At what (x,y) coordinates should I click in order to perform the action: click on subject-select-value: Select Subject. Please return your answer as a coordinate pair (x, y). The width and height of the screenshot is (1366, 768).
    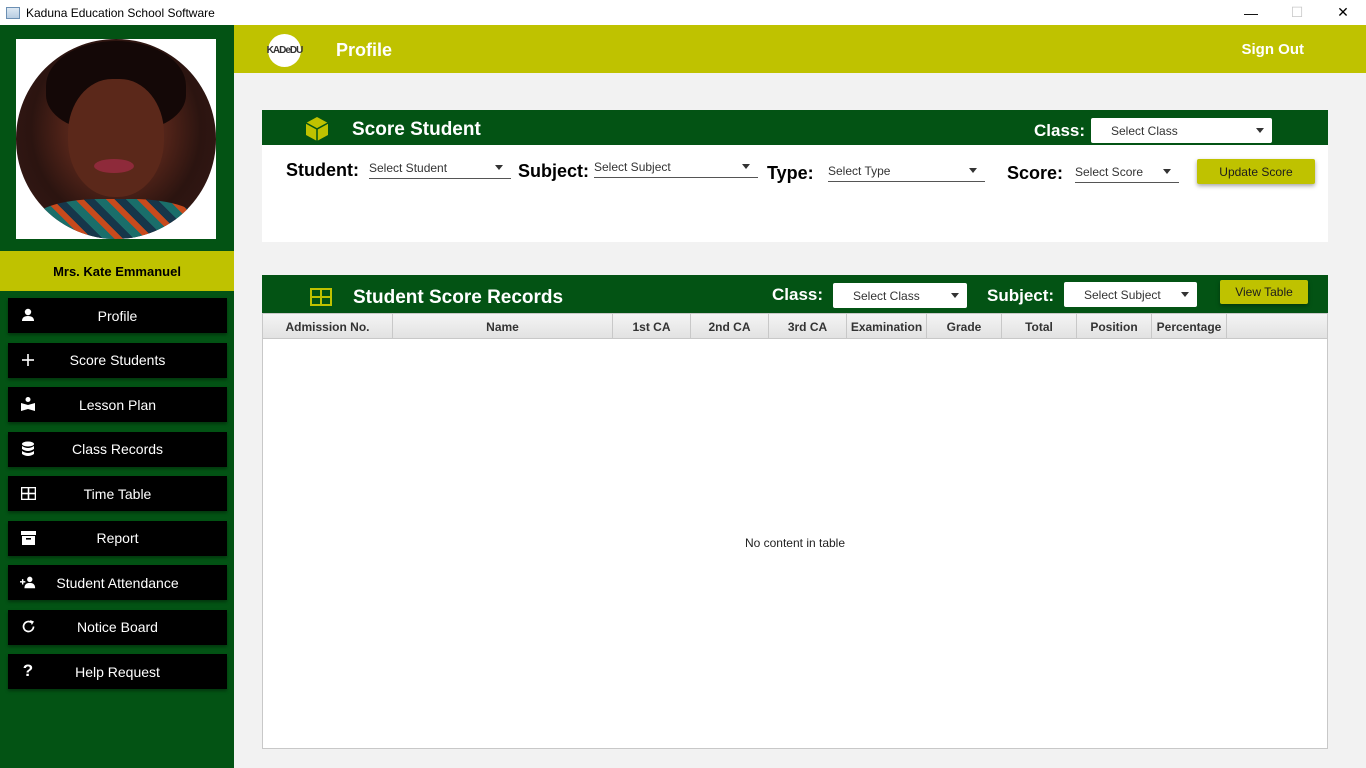
    Looking at the image, I should click on (632, 166).